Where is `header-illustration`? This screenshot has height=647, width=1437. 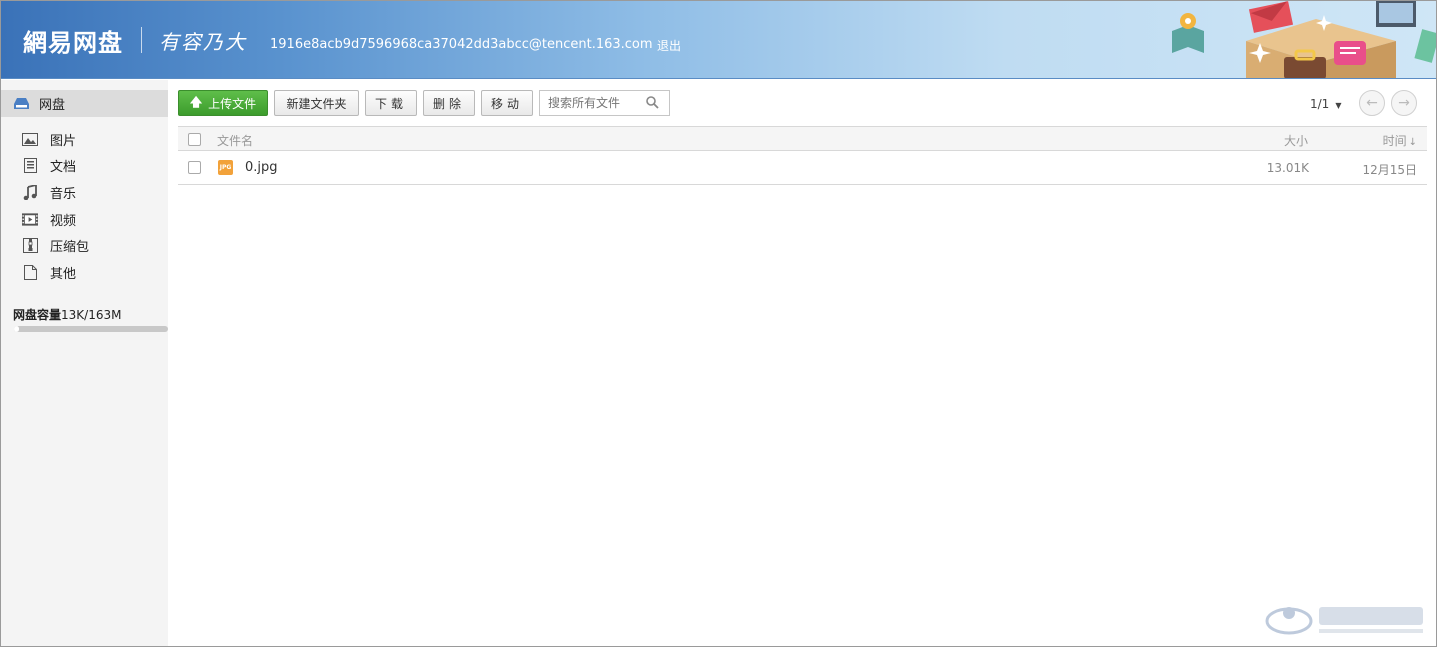 header-illustration is located at coordinates (1304, 39).